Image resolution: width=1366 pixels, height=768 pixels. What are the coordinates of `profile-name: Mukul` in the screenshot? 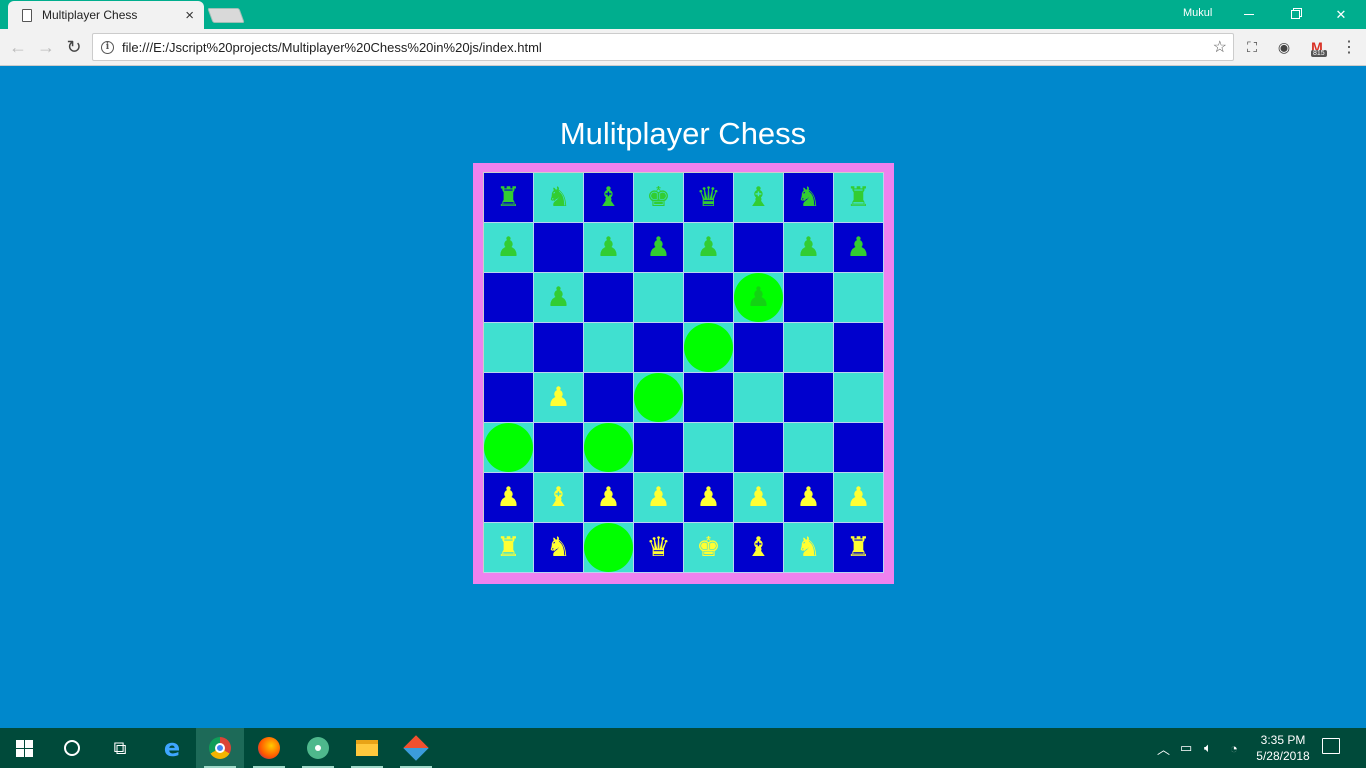 It's located at (1197, 13).